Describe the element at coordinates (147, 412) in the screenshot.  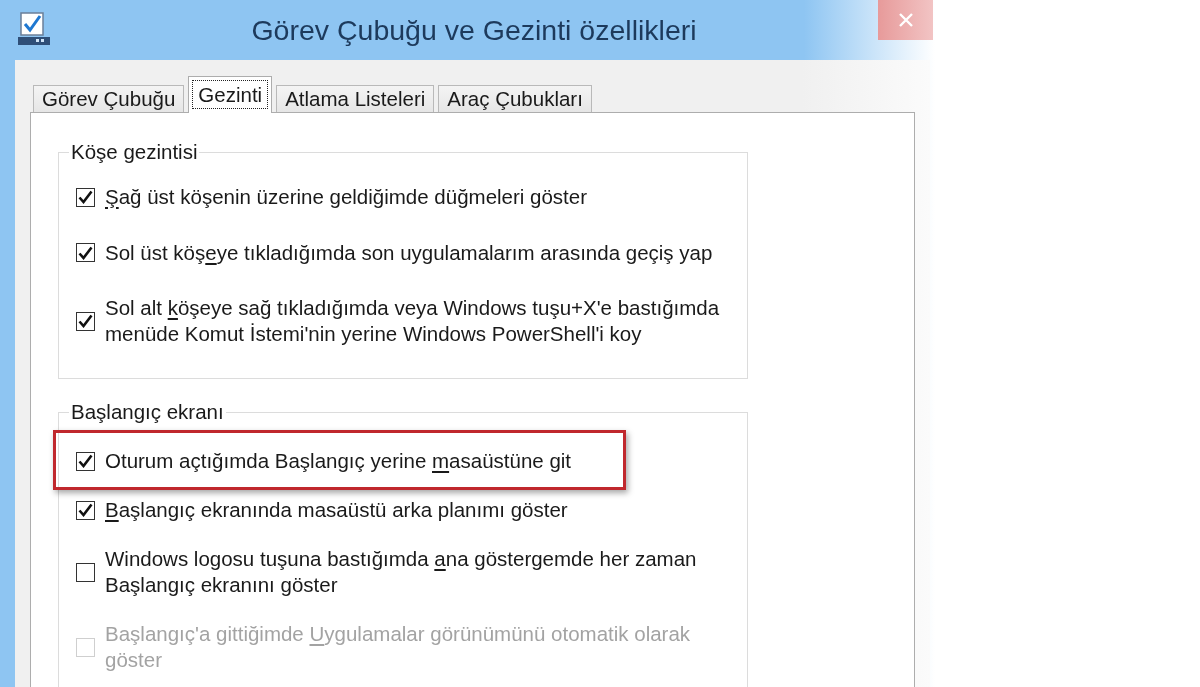
I see `group-title: Başlangıç ekranı` at that location.